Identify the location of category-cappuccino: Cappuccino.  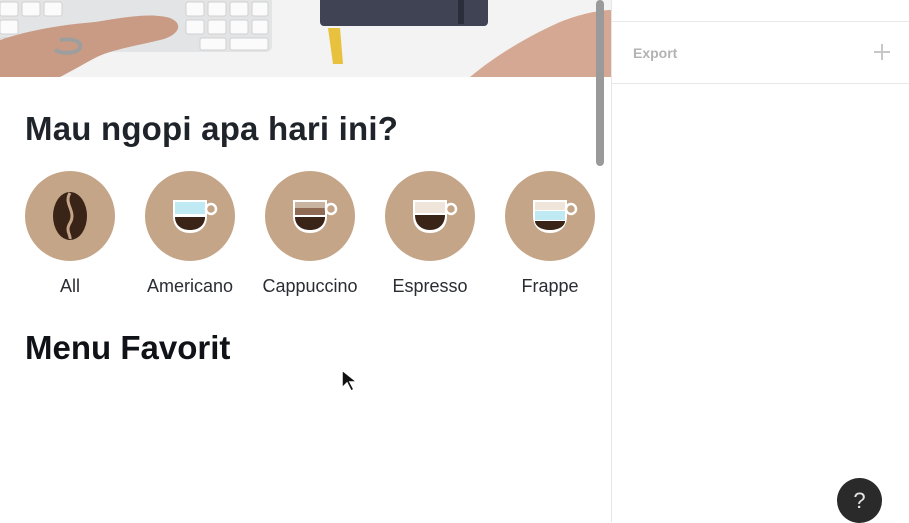
(310, 234).